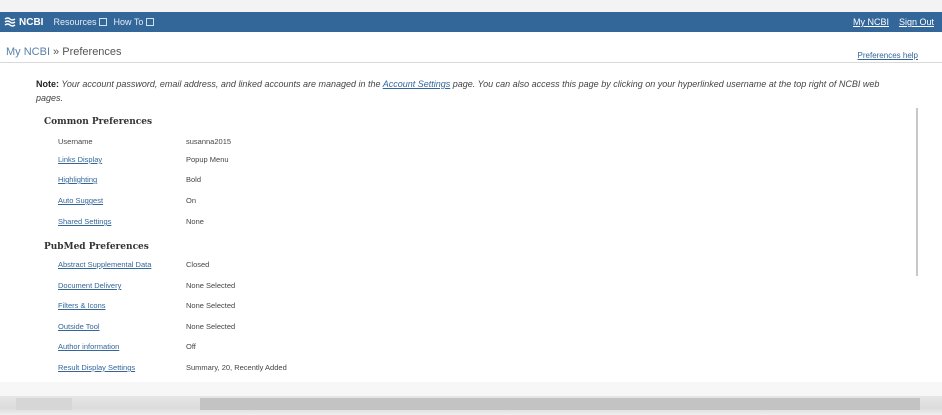 Image resolution: width=942 pixels, height=415 pixels. I want to click on ncbi-logo-label: NCBI, so click(31, 22).